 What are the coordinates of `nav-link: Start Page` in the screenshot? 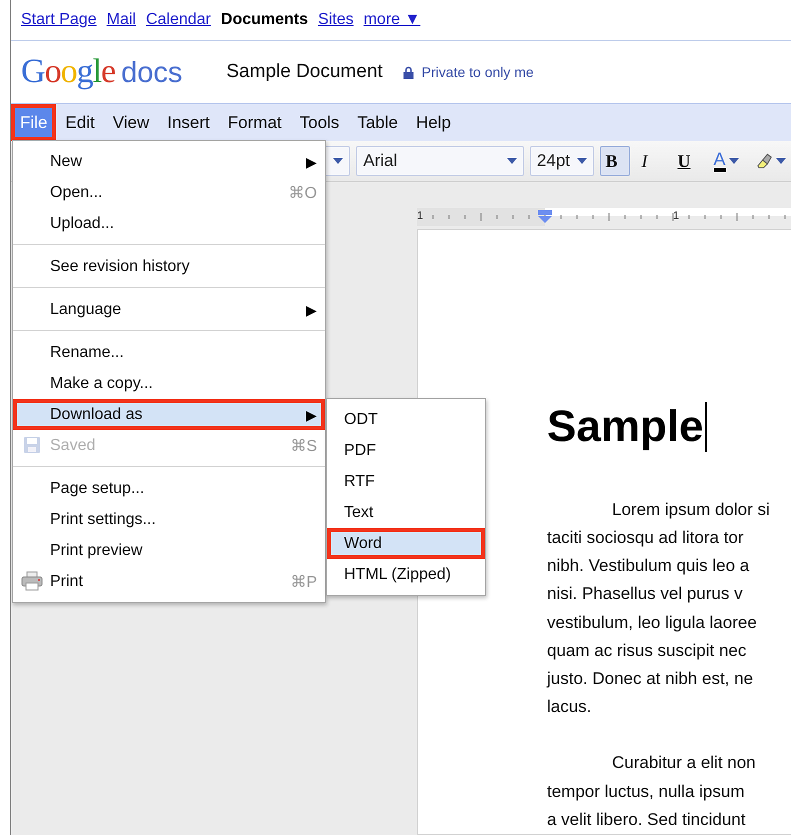 It's located at (59, 20).